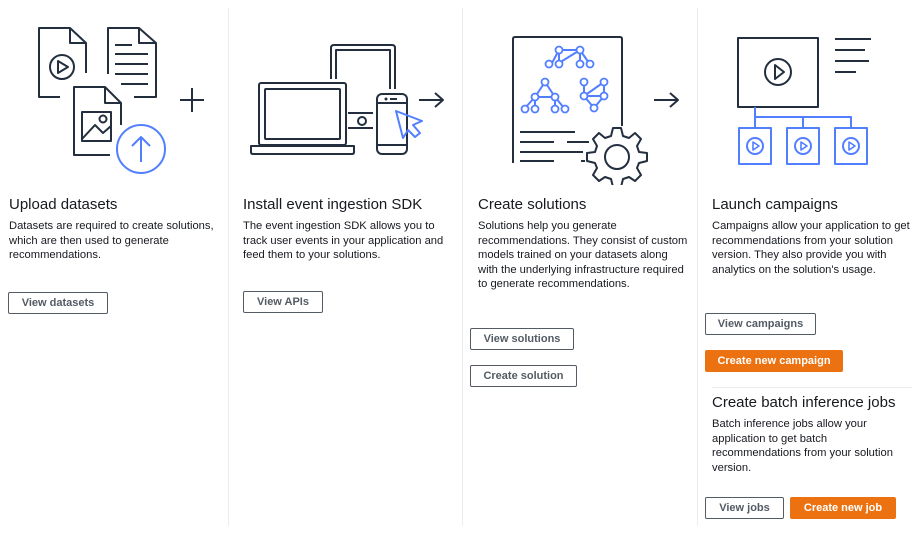 This screenshot has height=533, width=912. Describe the element at coordinates (804, 402) in the screenshot. I see `subsection-title: Create batch inference jobs` at that location.